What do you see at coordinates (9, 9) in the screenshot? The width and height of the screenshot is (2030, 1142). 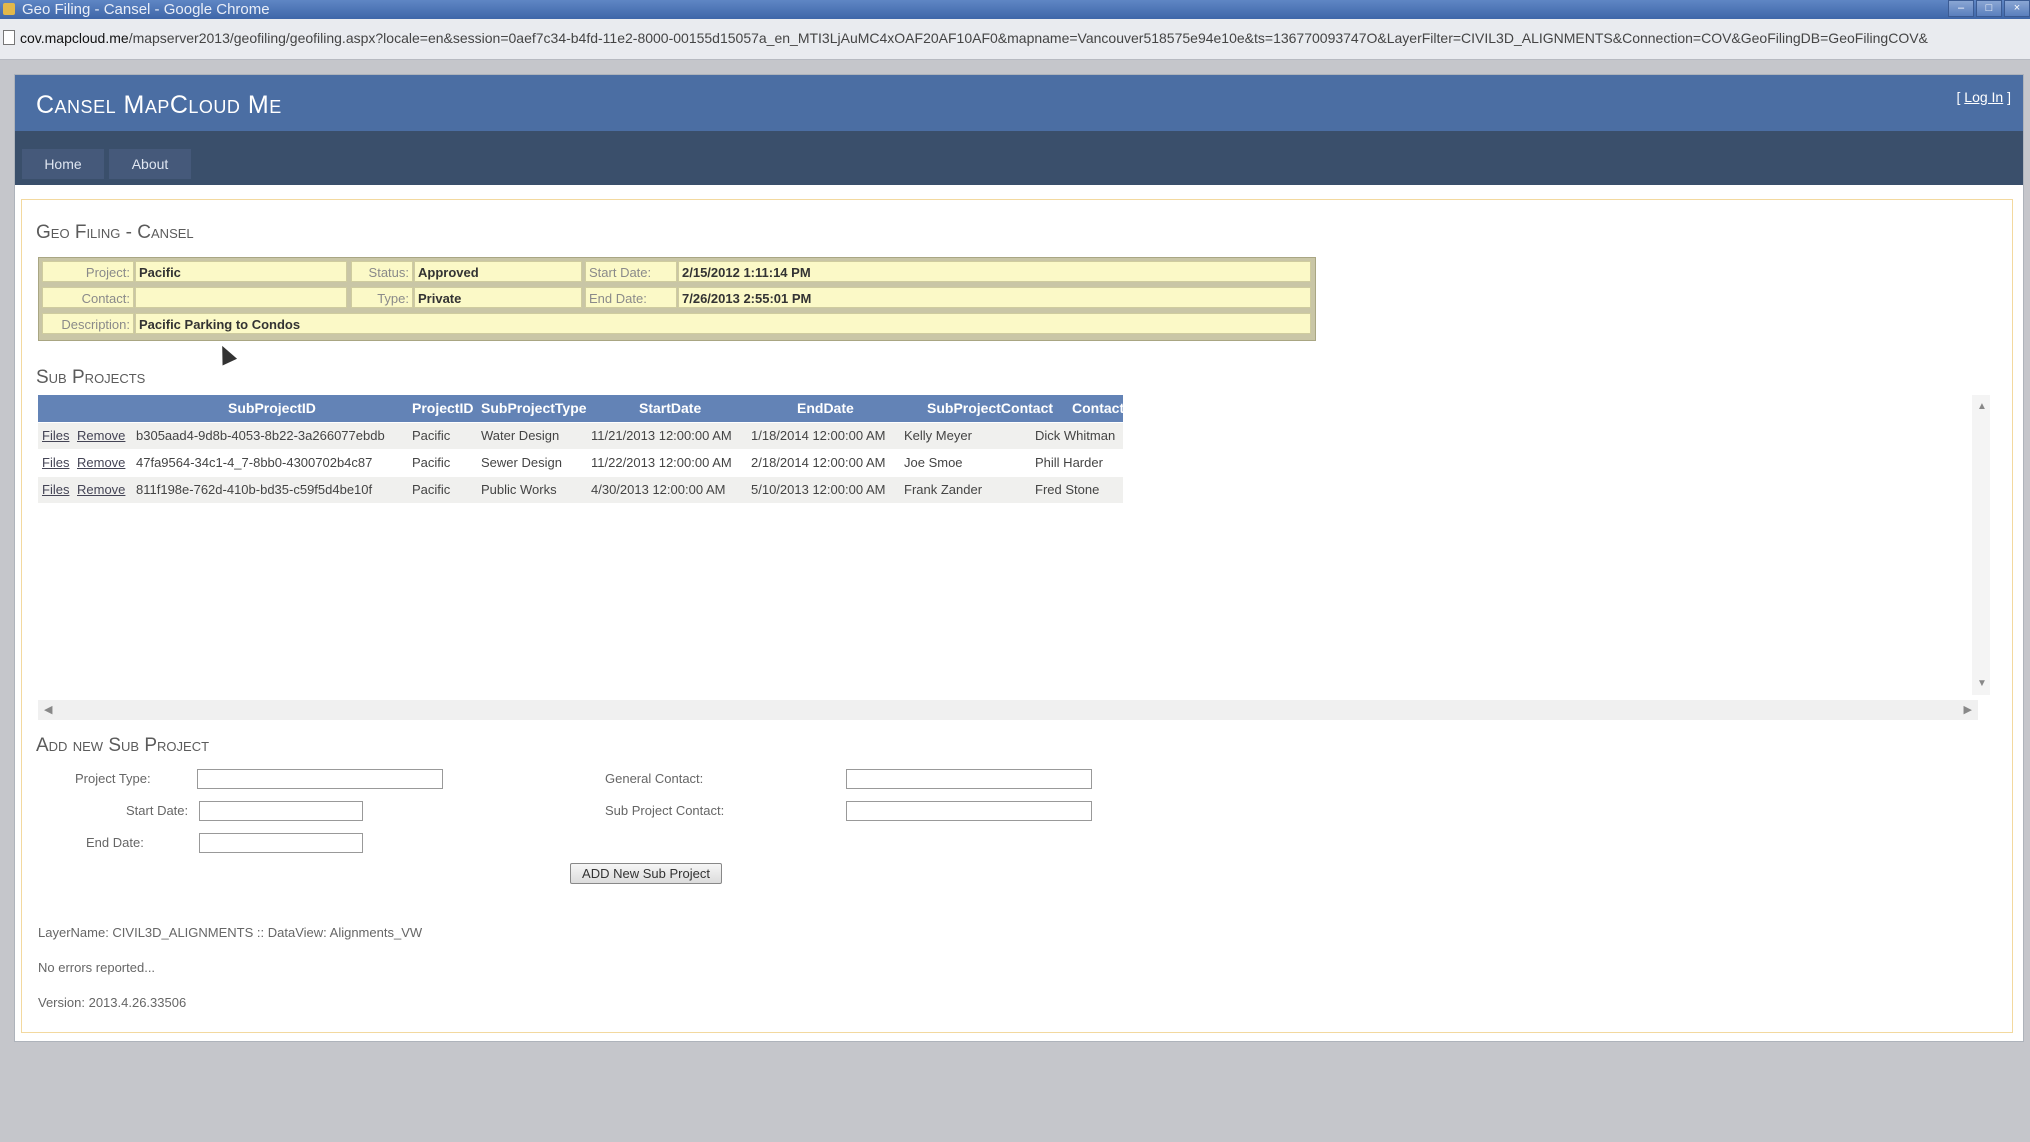 I see `chrome-app-icon` at bounding box center [9, 9].